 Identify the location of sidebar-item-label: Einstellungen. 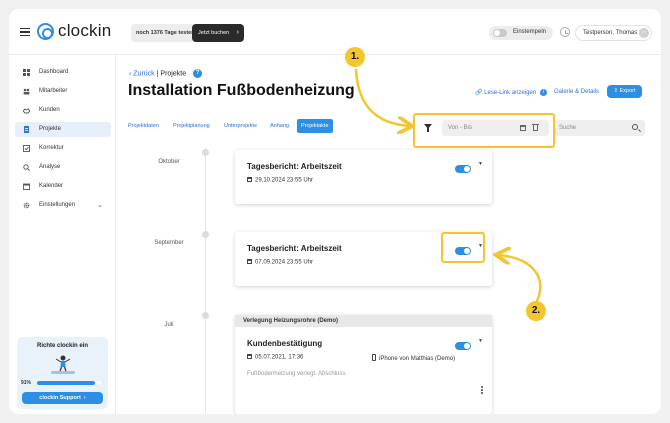
(57, 205).